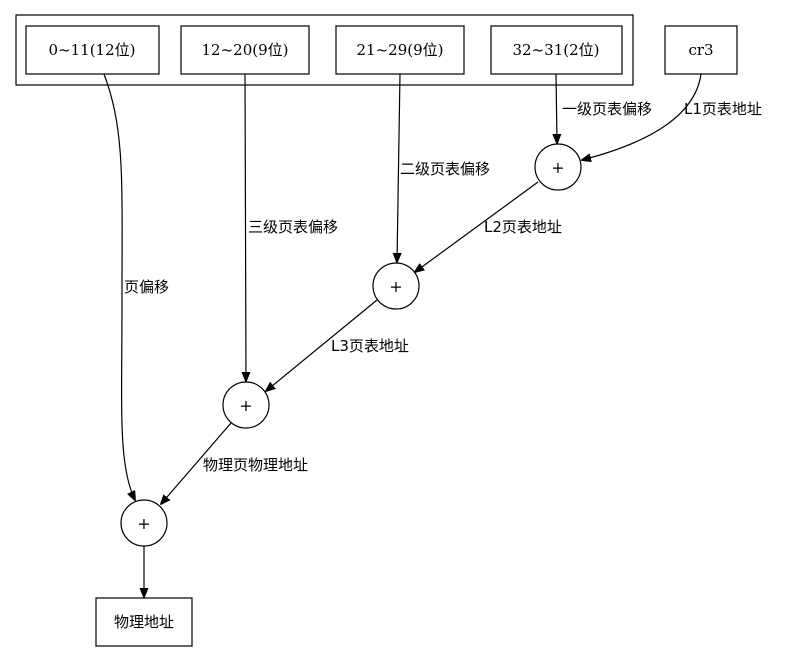 The width and height of the screenshot is (792, 653). I want to click on address-field-label: 0~11(12位), so click(92, 50).